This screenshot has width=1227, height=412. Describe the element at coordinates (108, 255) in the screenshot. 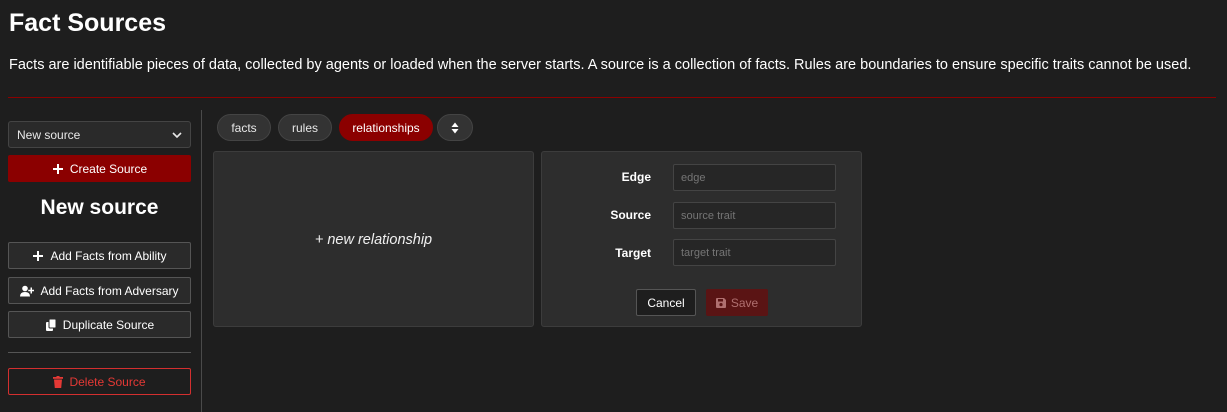

I see `add-facts-ability-label: Add Facts from Ability` at that location.